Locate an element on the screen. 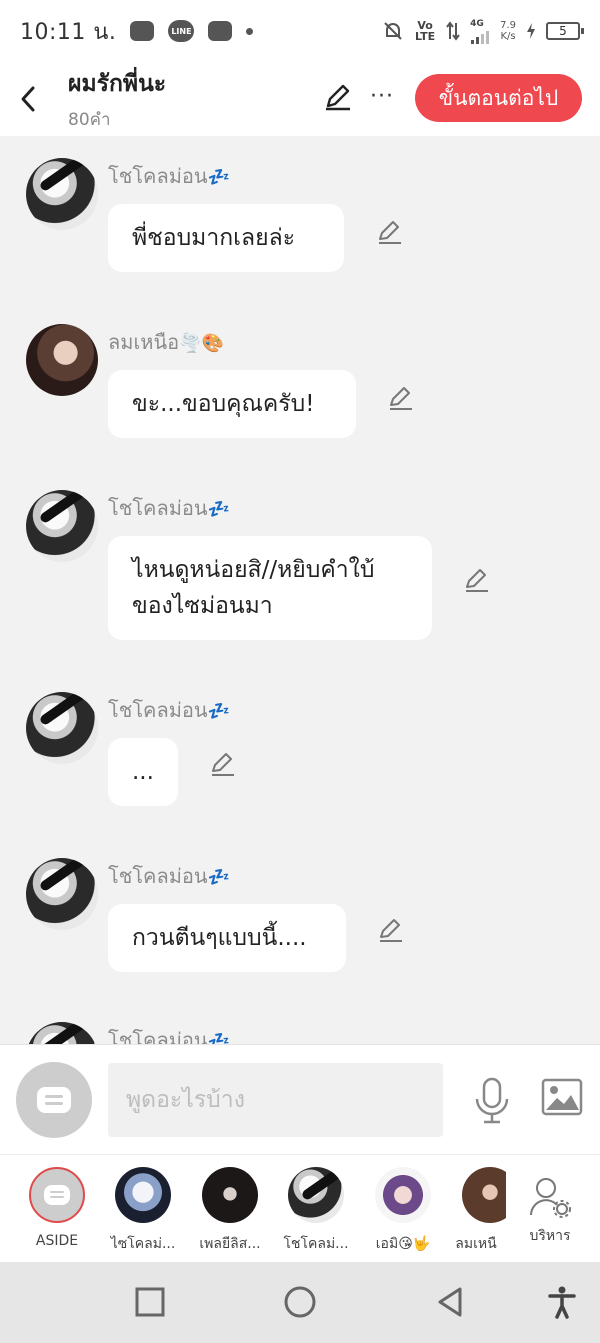  character-aside: ASIDE is located at coordinates (57, 1208).